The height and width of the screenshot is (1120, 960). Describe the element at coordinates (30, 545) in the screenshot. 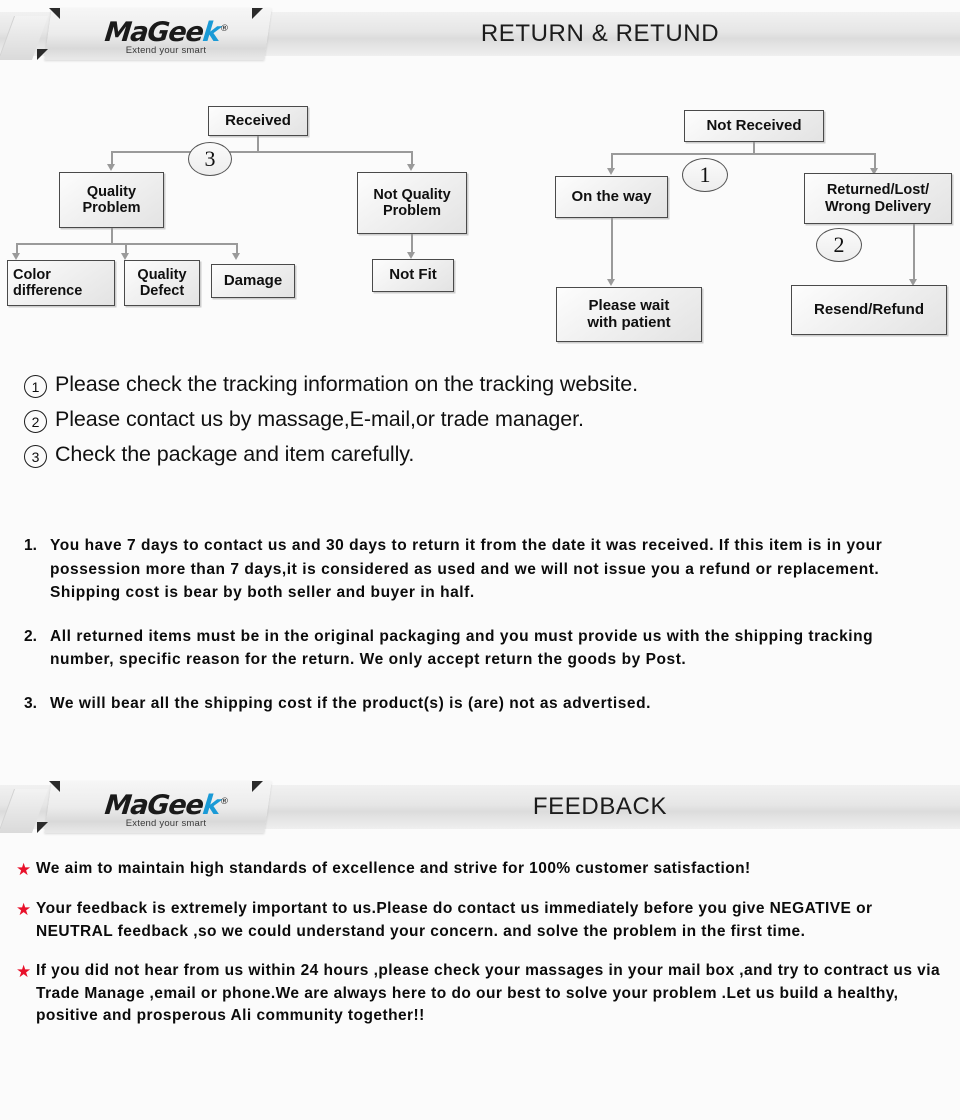

I see `policy-number: 1.` at that location.